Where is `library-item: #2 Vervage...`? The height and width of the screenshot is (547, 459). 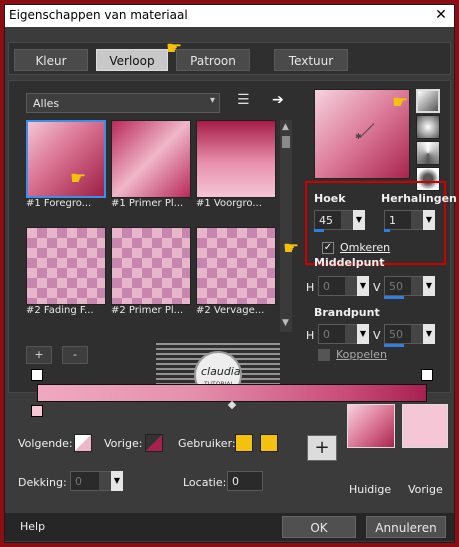 library-item: #2 Vervage... is located at coordinates (237, 271).